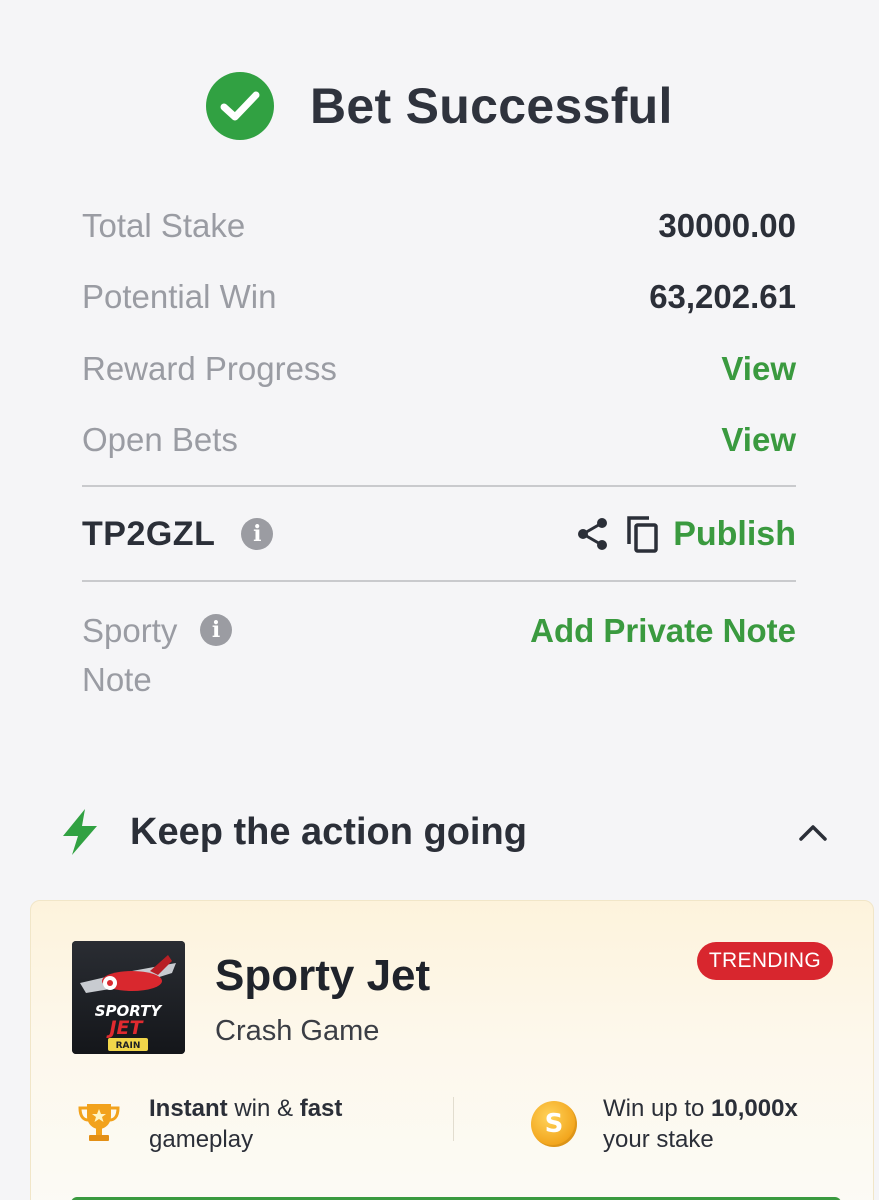 Image resolution: width=879 pixels, height=1200 pixels. I want to click on total-stake-row: Total Stake 30000.00, so click(439, 226).